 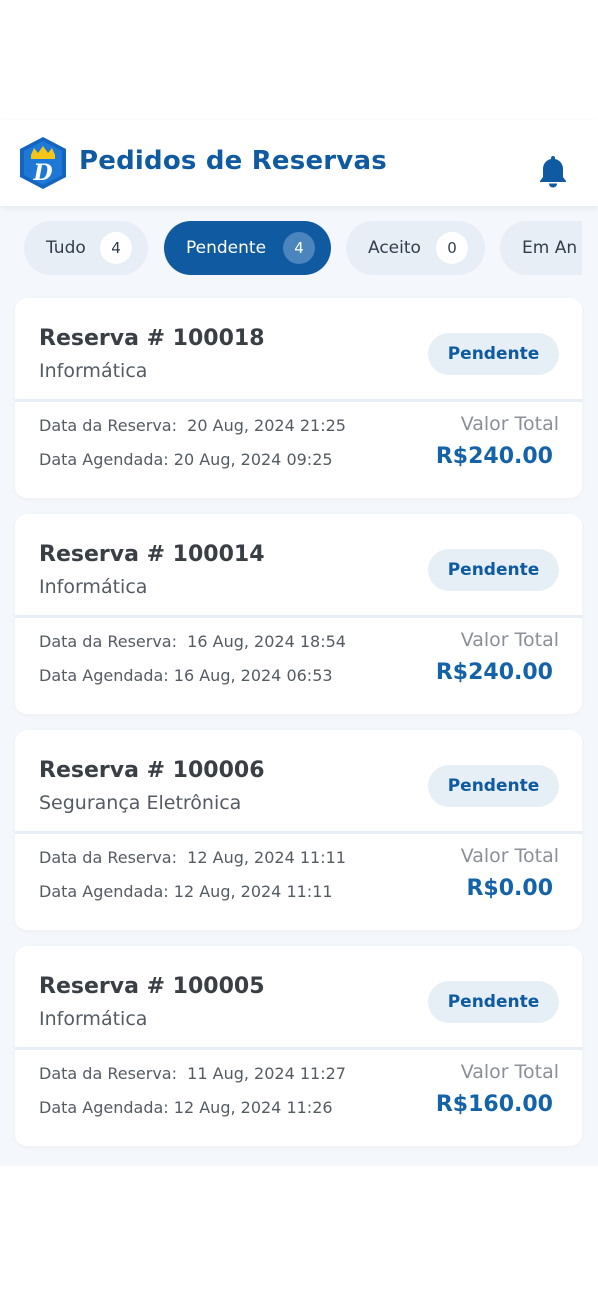 I want to click on status-filter-tabs: Tudo 4 Pendente 4 Aceito 0 Em An, so click(x=303, y=248).